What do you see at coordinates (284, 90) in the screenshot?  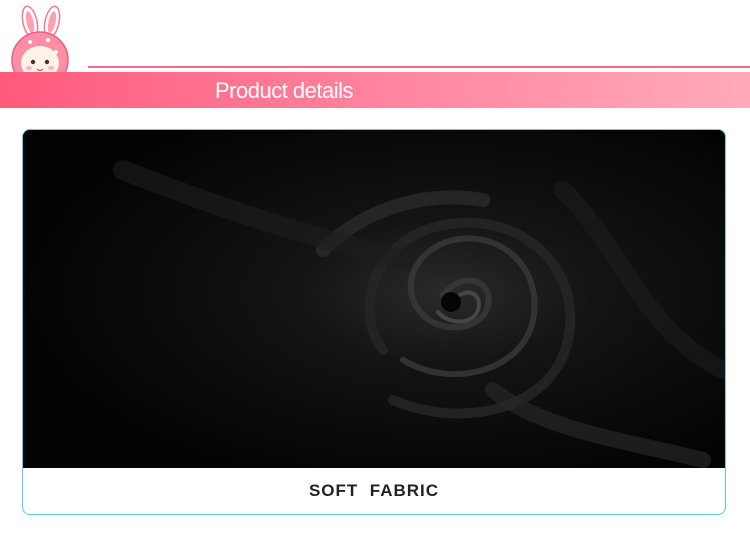 I see `section-title: Product details` at bounding box center [284, 90].